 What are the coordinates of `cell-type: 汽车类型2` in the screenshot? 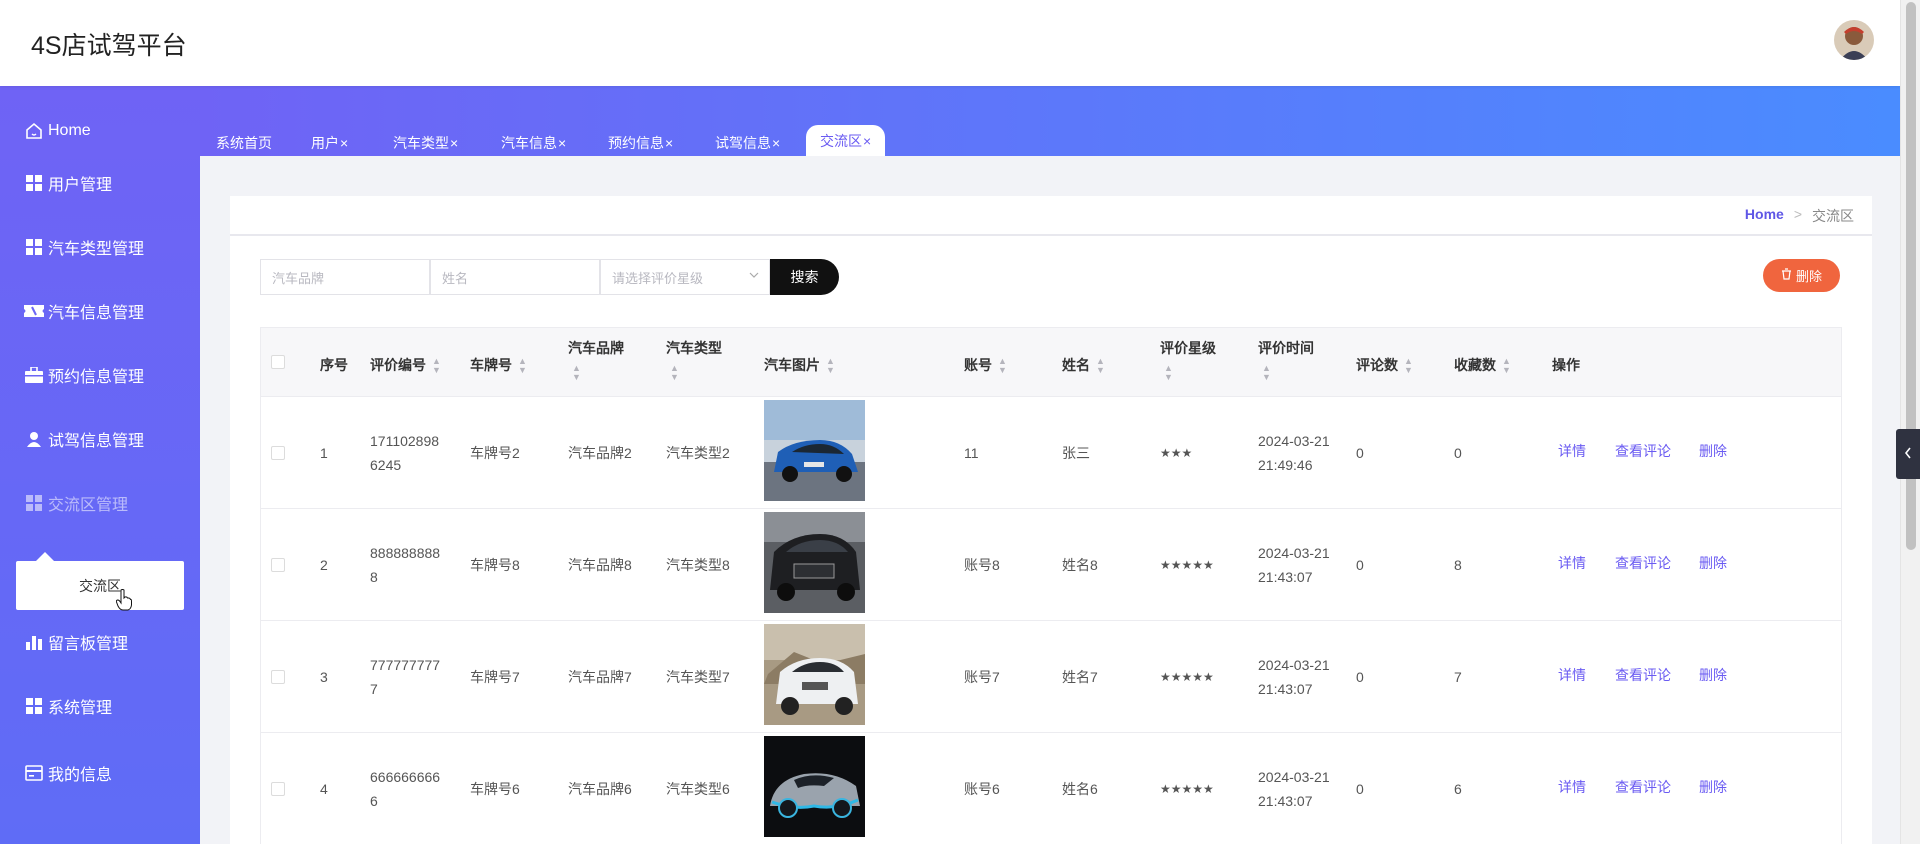 It's located at (698, 453).